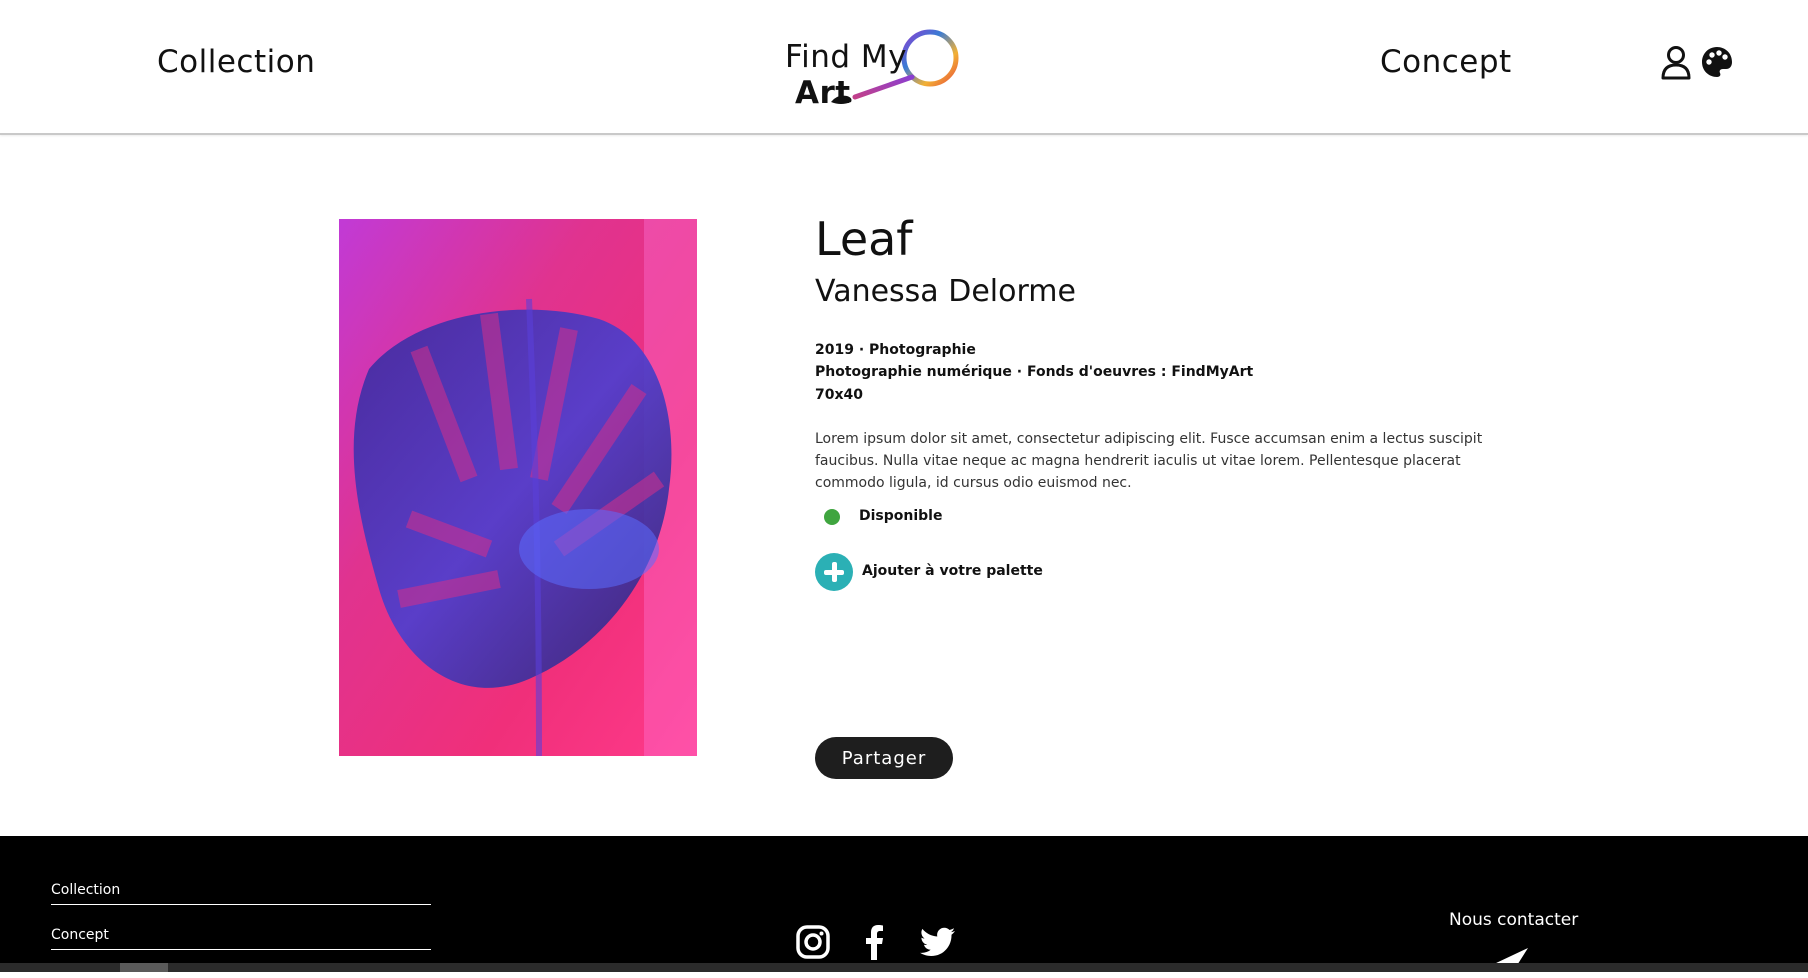 This screenshot has height=978, width=1808. I want to click on site-header: Collection Find My Art Concept, so click(904, 67).